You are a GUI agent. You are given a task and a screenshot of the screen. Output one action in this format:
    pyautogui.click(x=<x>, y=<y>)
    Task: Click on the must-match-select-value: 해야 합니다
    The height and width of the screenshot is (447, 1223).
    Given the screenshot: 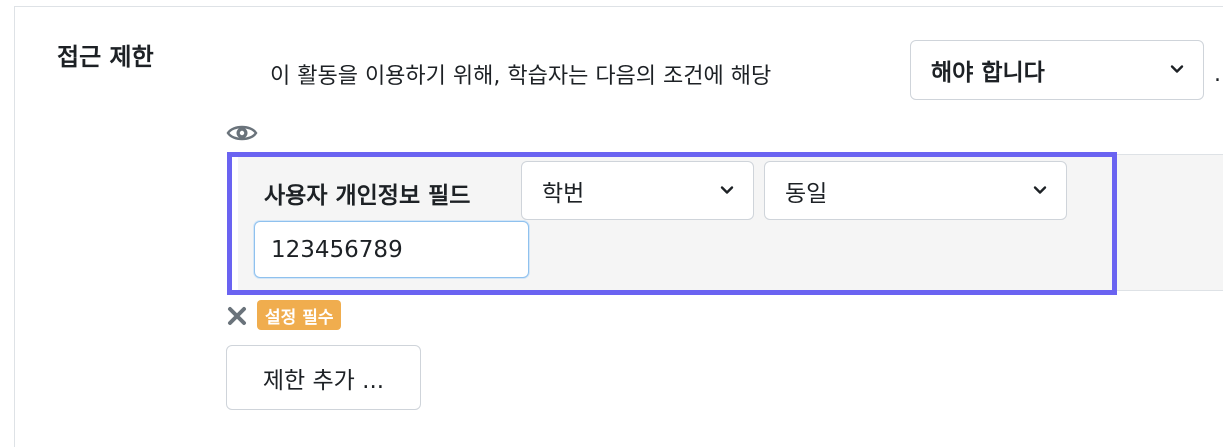 What is the action you would take?
    pyautogui.click(x=988, y=73)
    